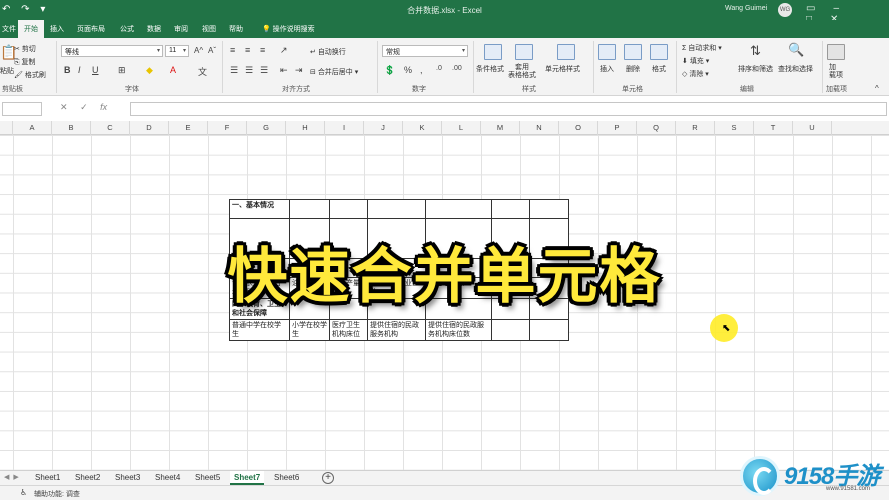 This screenshot has height=500, width=889. What do you see at coordinates (87, 478) in the screenshot?
I see `sheet-tab: Sheet2` at bounding box center [87, 478].